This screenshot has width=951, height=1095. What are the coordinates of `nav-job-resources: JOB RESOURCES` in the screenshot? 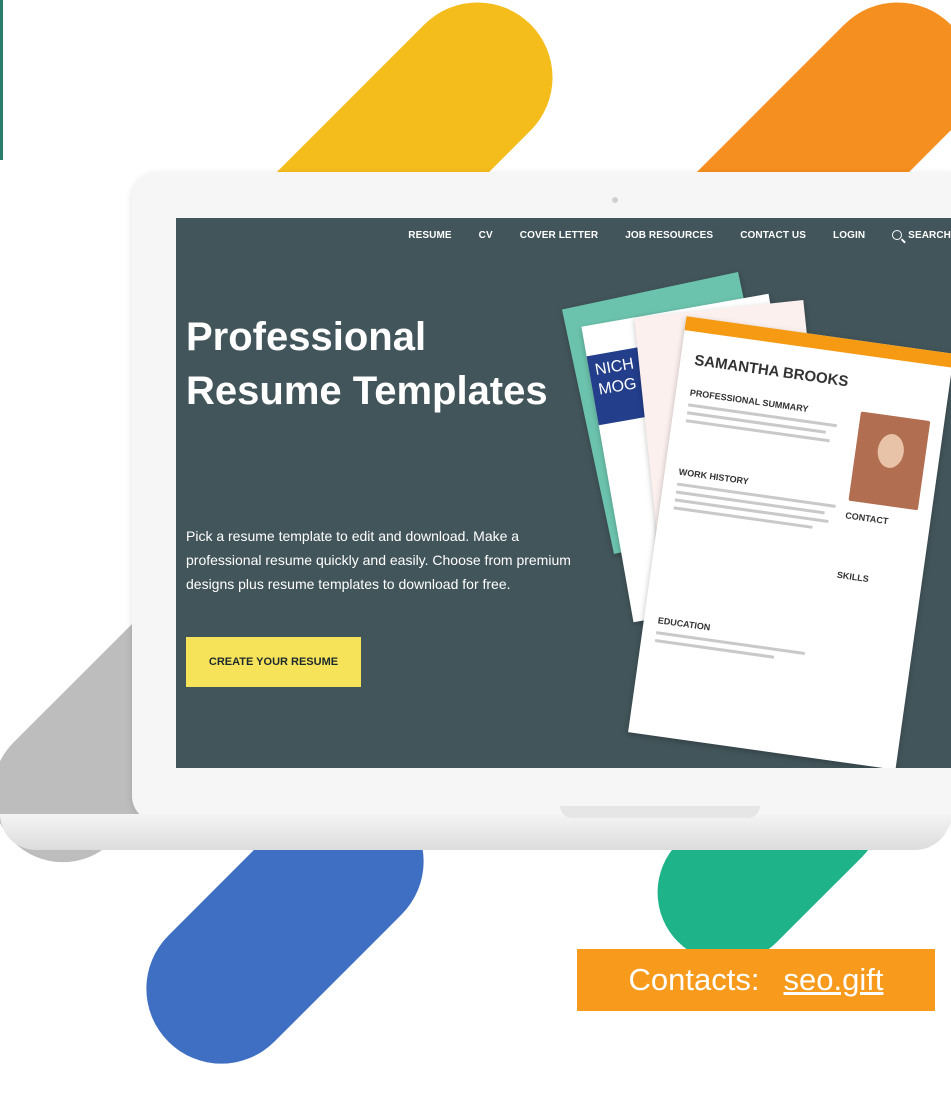 It's located at (669, 235).